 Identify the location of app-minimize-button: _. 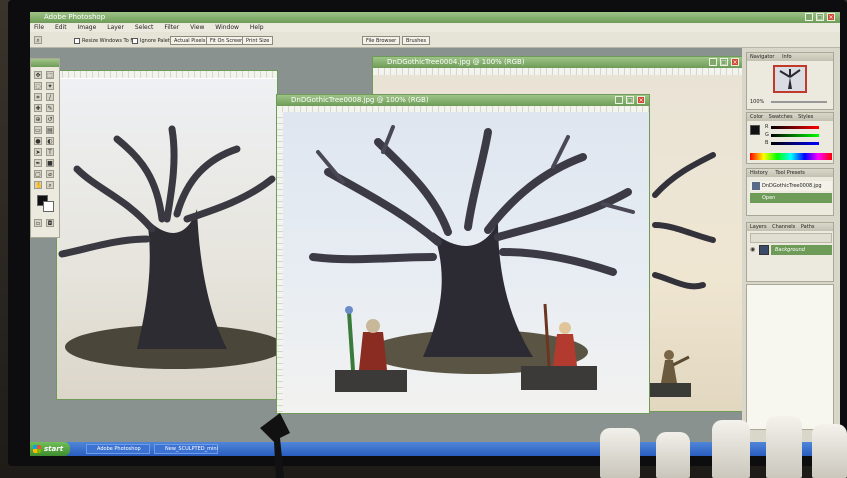
(809, 17).